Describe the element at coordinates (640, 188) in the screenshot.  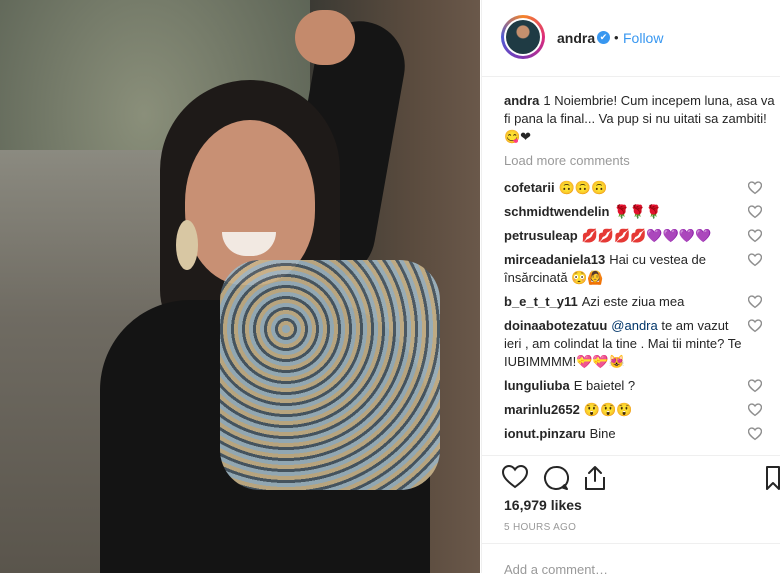
I see `comment-row: cofetarii 🙃🙃🙃` at that location.